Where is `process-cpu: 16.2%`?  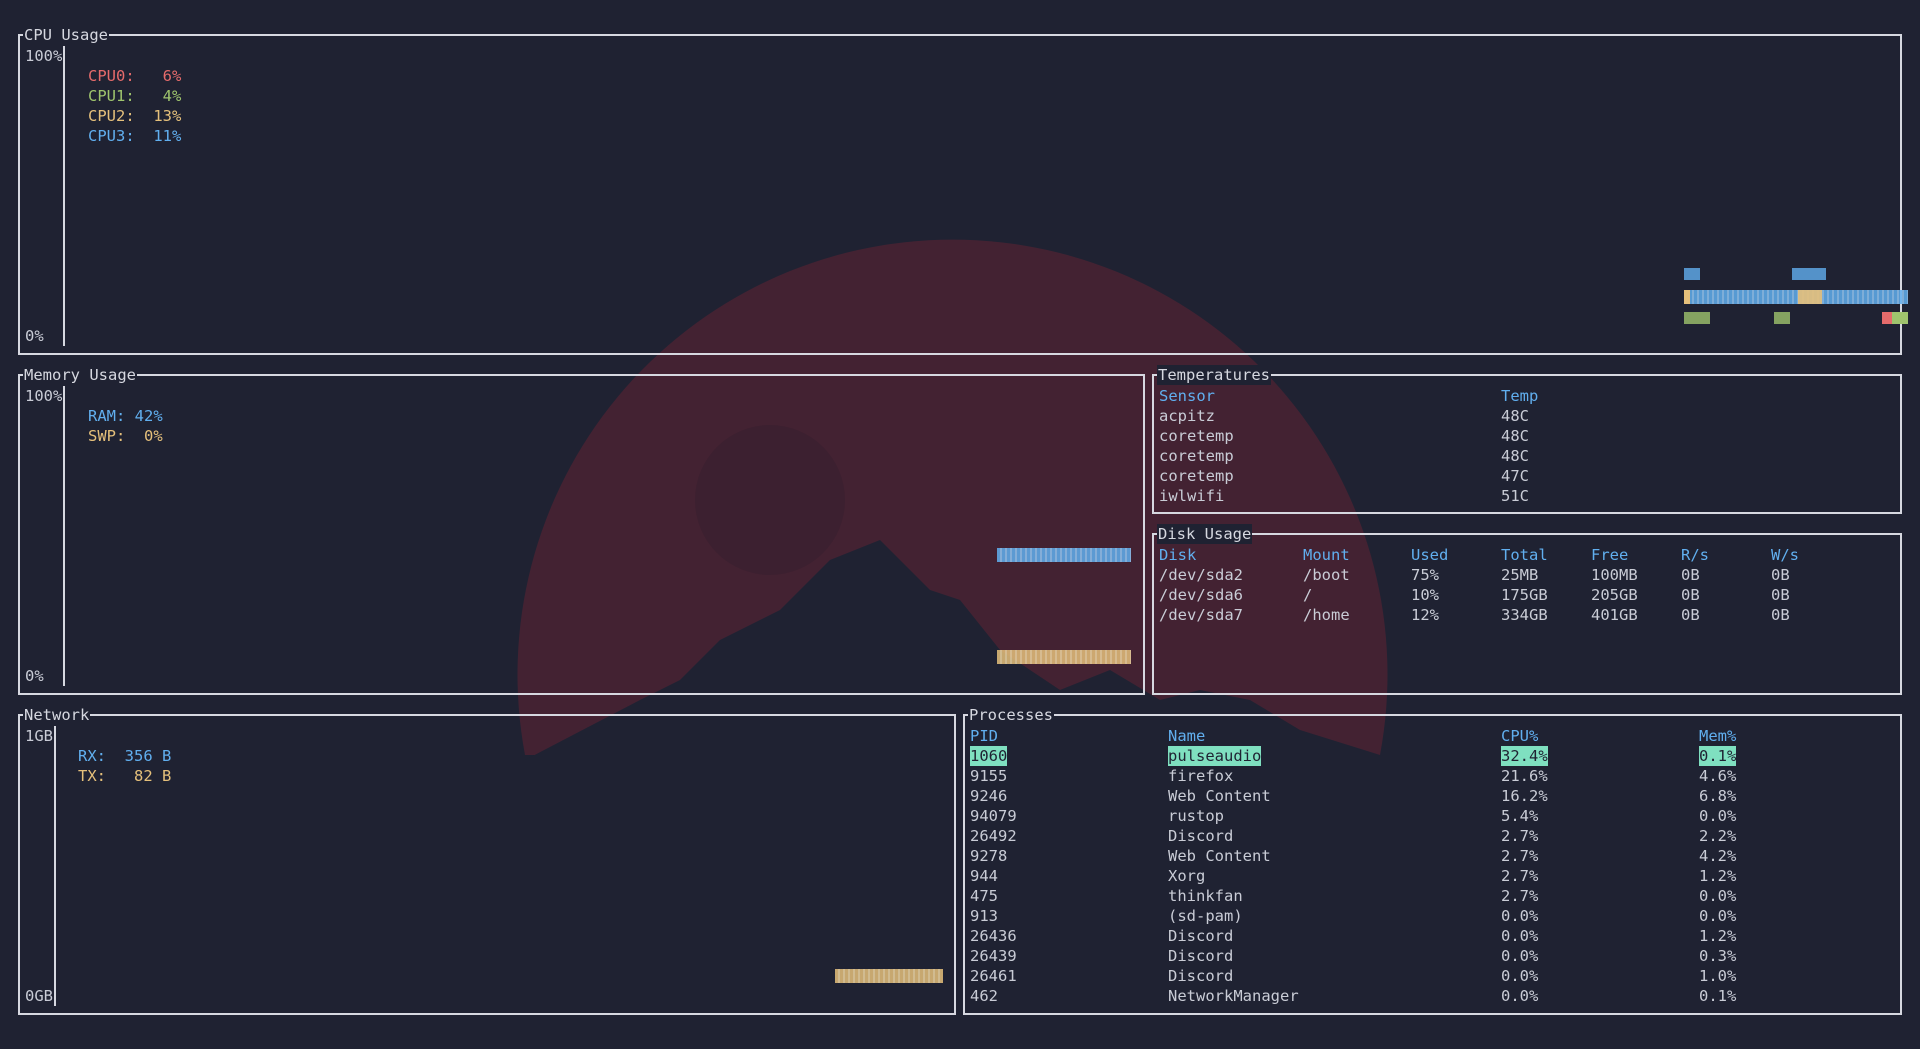 process-cpu: 16.2% is located at coordinates (1524, 796).